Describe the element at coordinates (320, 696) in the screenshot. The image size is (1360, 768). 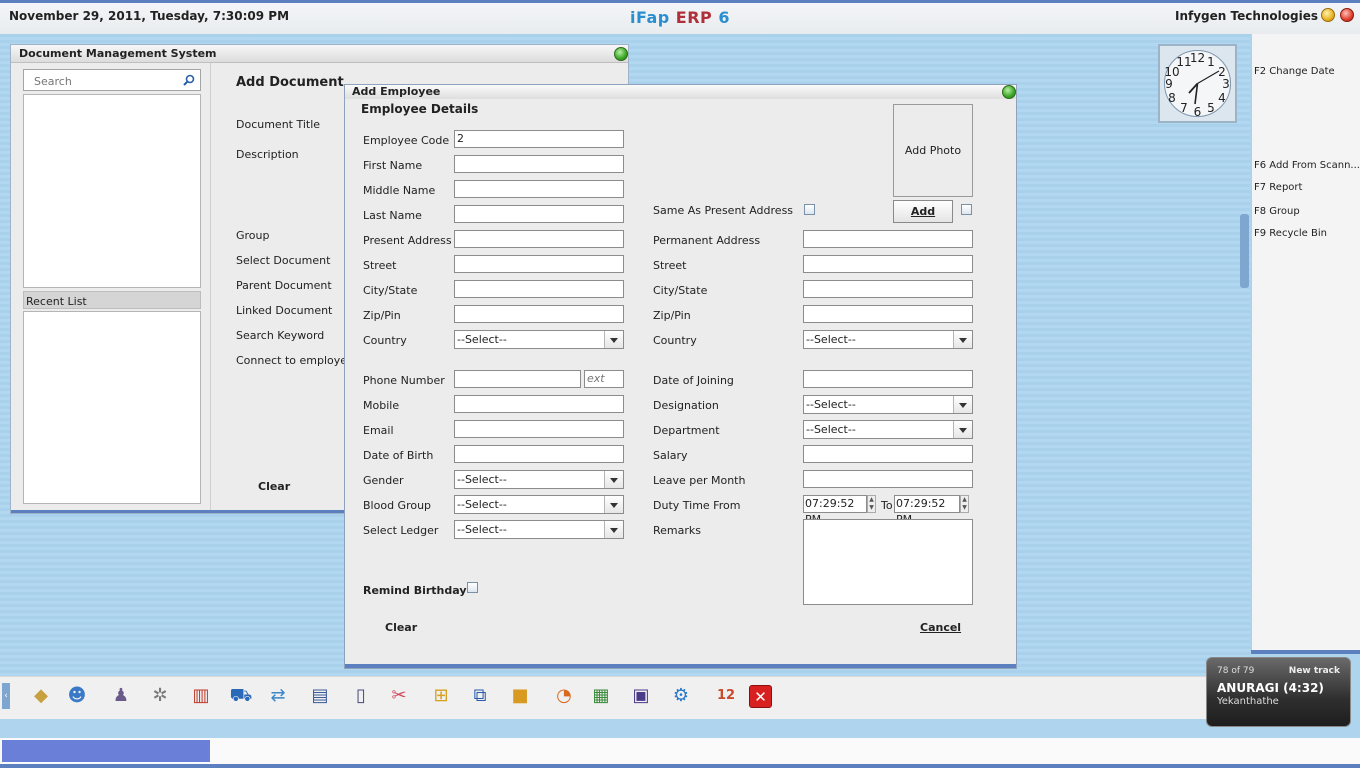
I see `window-icon: ▤` at that location.